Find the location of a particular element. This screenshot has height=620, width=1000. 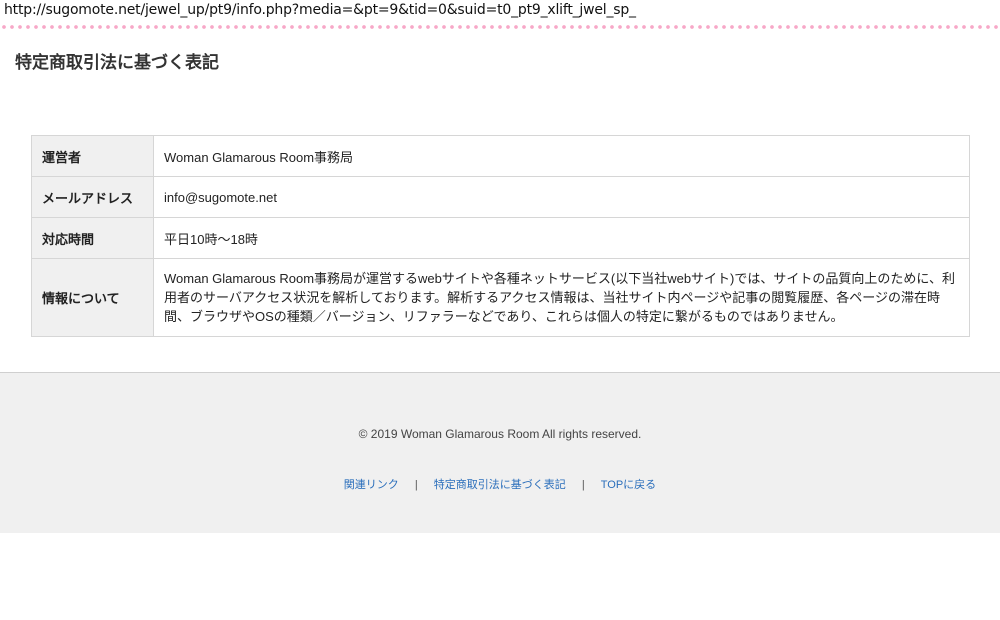

row-label-info: 情報について is located at coordinates (92, 297).